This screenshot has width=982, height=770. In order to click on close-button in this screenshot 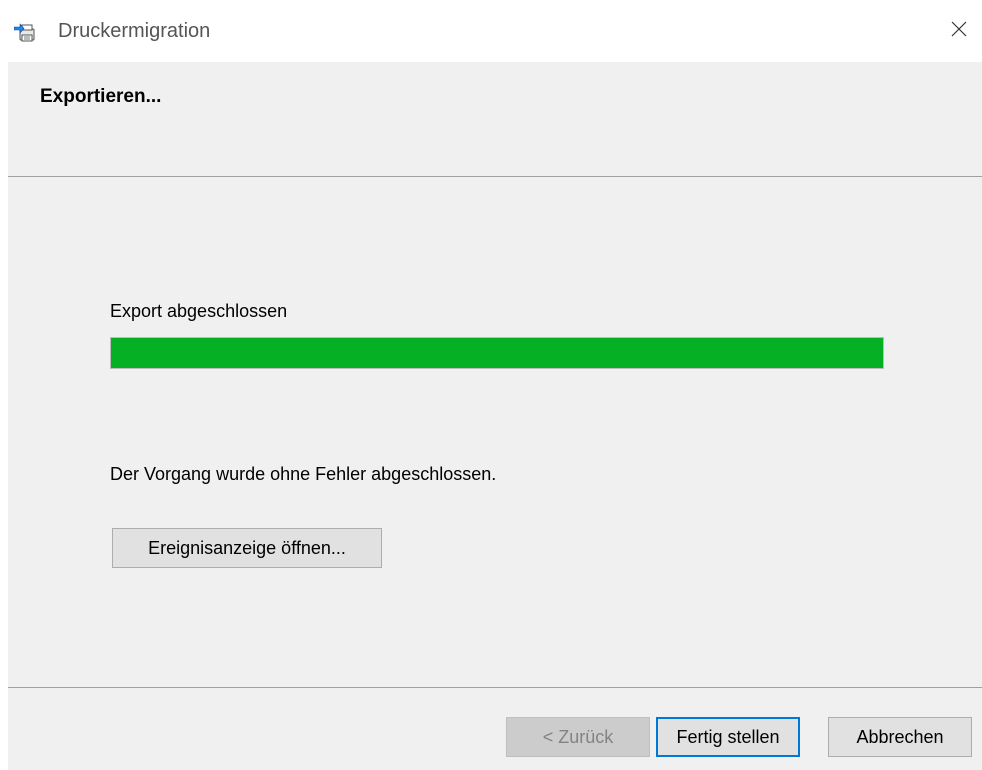, I will do `click(959, 31)`.